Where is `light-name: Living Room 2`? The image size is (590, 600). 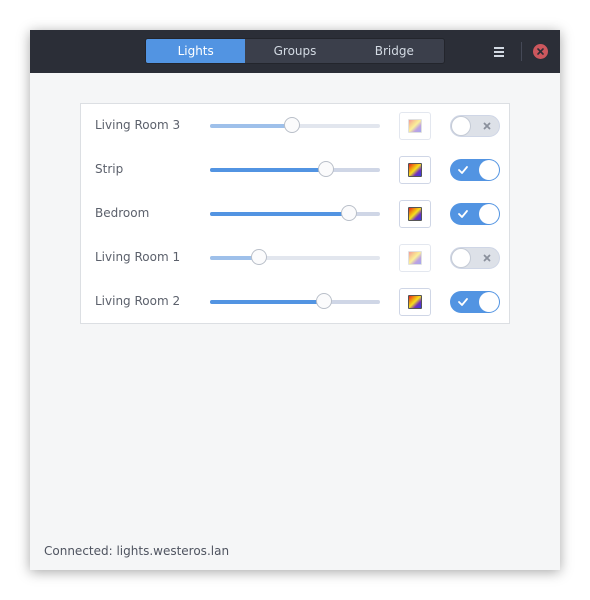 light-name: Living Room 2 is located at coordinates (138, 301).